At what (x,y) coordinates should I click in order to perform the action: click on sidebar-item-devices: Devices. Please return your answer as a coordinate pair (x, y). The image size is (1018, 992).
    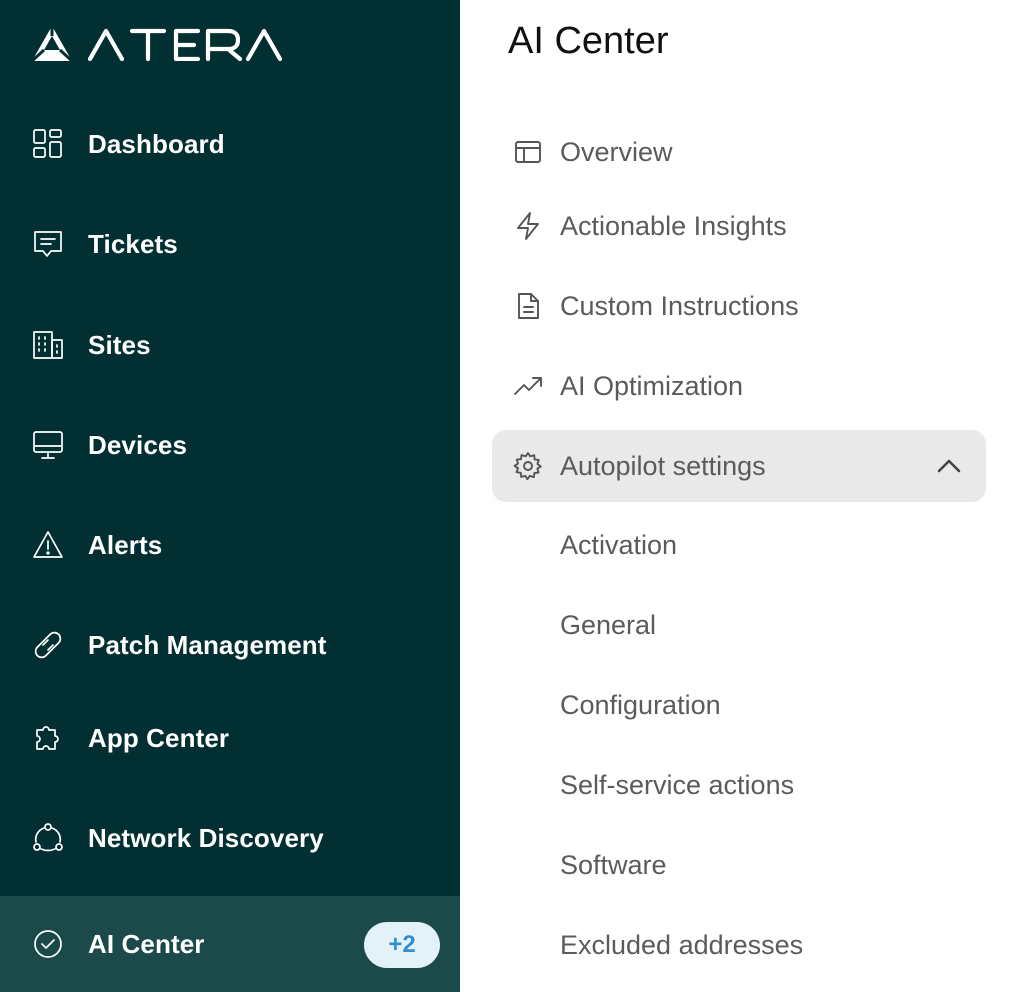
    Looking at the image, I should click on (230, 445).